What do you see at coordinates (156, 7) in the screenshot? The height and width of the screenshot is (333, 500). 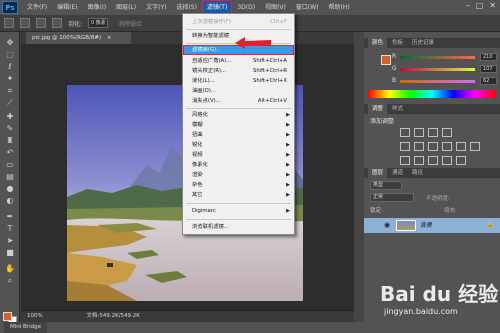 I see `menu-type: 文字(Y)` at bounding box center [156, 7].